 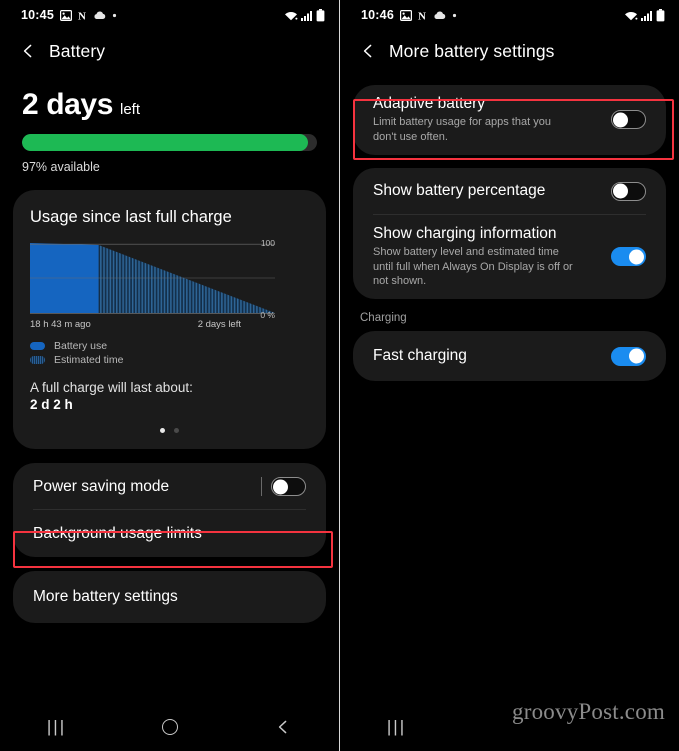 I want to click on full-charge-label: A full charge will last about:, so click(x=111, y=387).